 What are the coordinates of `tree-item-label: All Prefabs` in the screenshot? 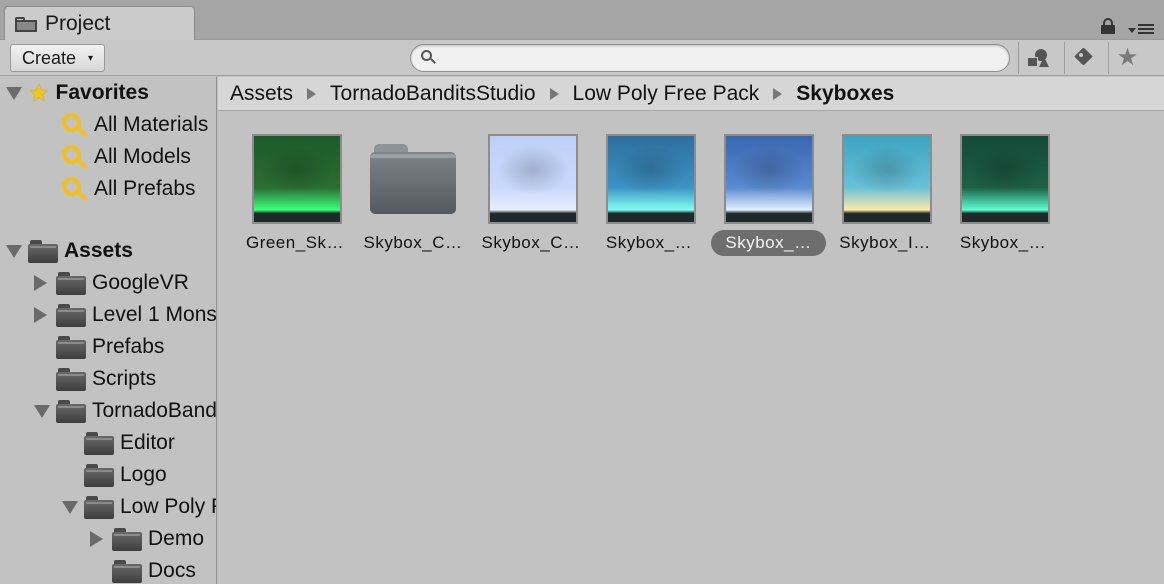 It's located at (145, 188).